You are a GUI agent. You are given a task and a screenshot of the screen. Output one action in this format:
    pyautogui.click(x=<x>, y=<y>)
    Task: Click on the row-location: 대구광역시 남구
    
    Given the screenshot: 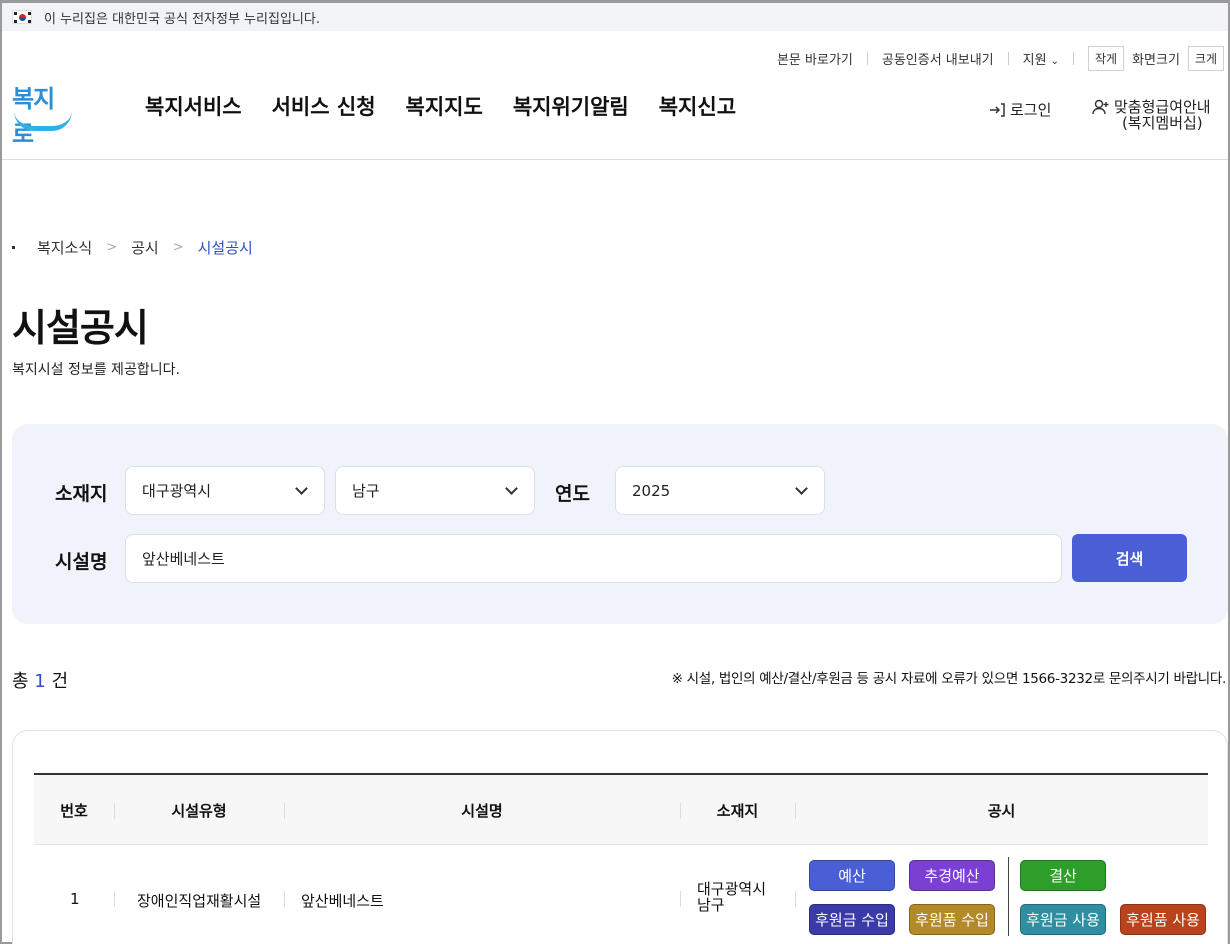 What is the action you would take?
    pyautogui.click(x=731, y=897)
    